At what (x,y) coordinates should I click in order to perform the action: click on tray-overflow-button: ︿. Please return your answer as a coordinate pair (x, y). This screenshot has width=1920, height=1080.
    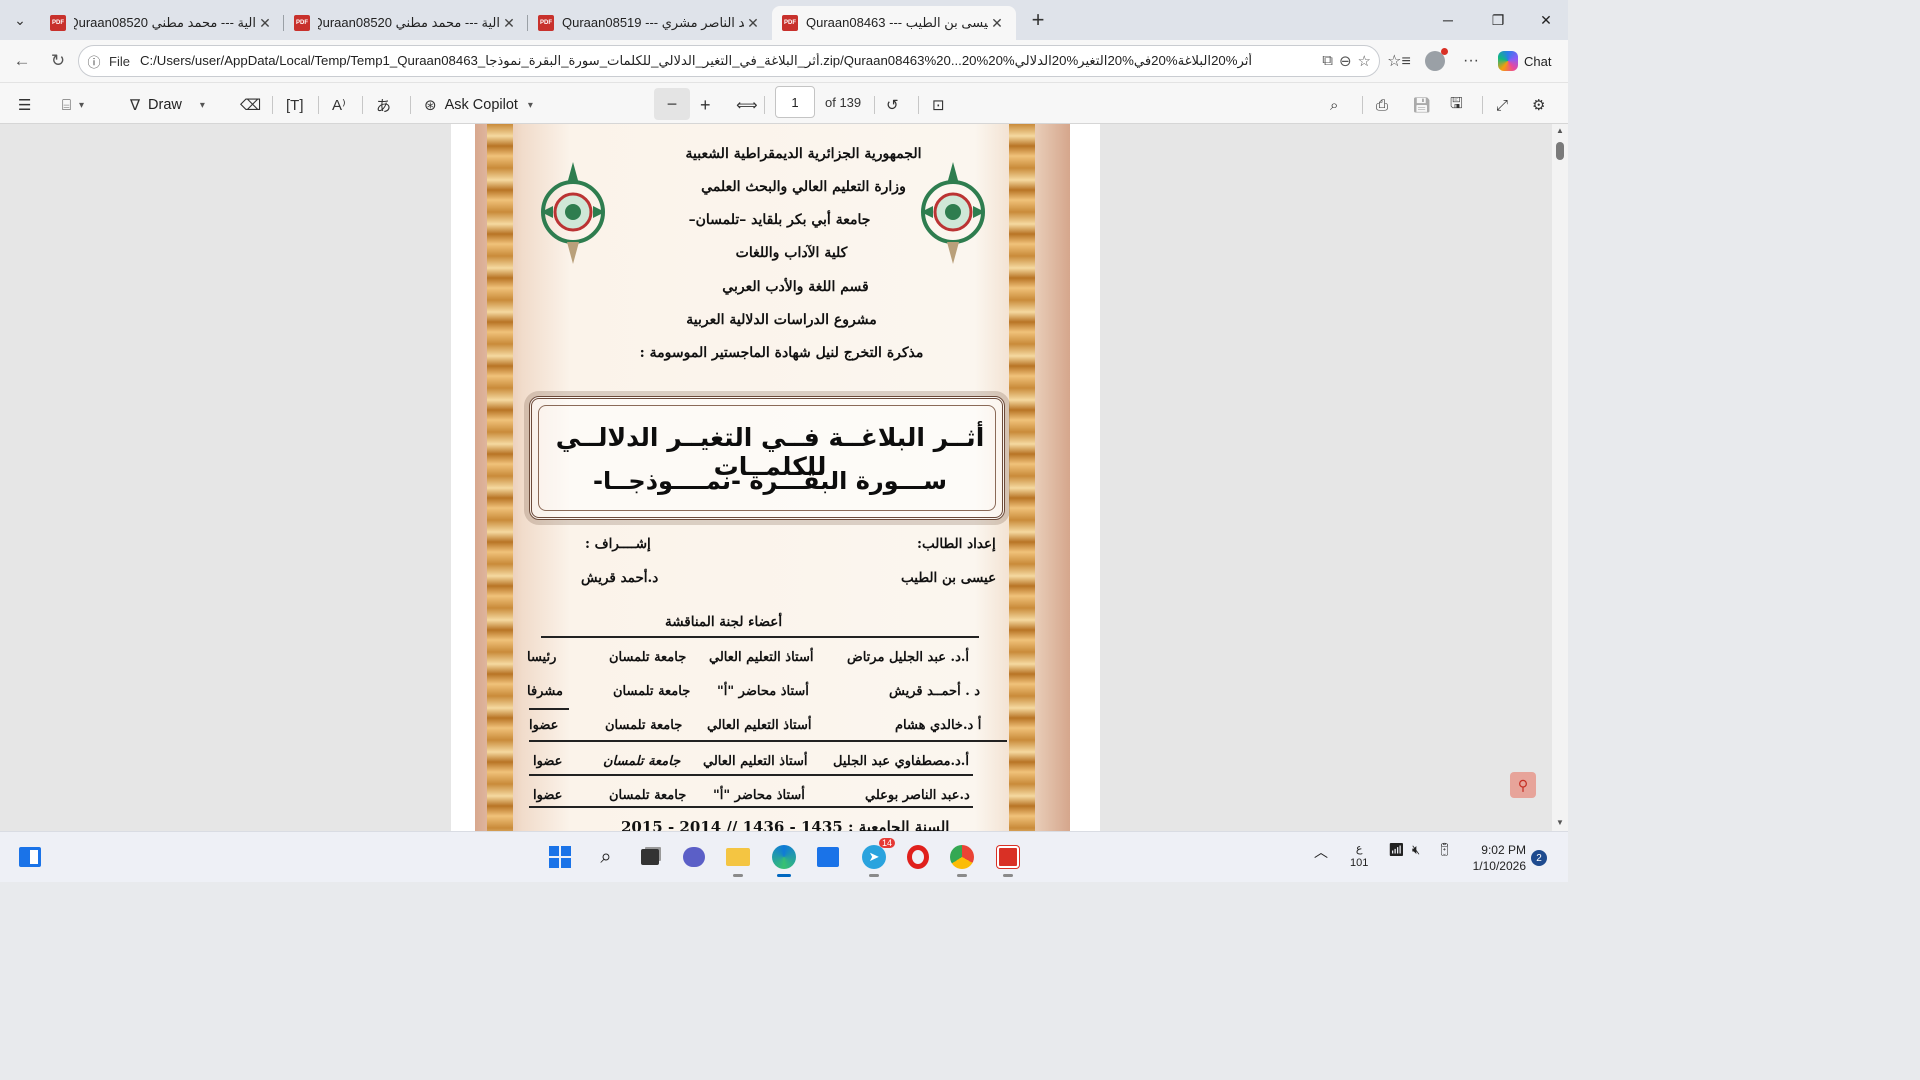
    Looking at the image, I should click on (1321, 852).